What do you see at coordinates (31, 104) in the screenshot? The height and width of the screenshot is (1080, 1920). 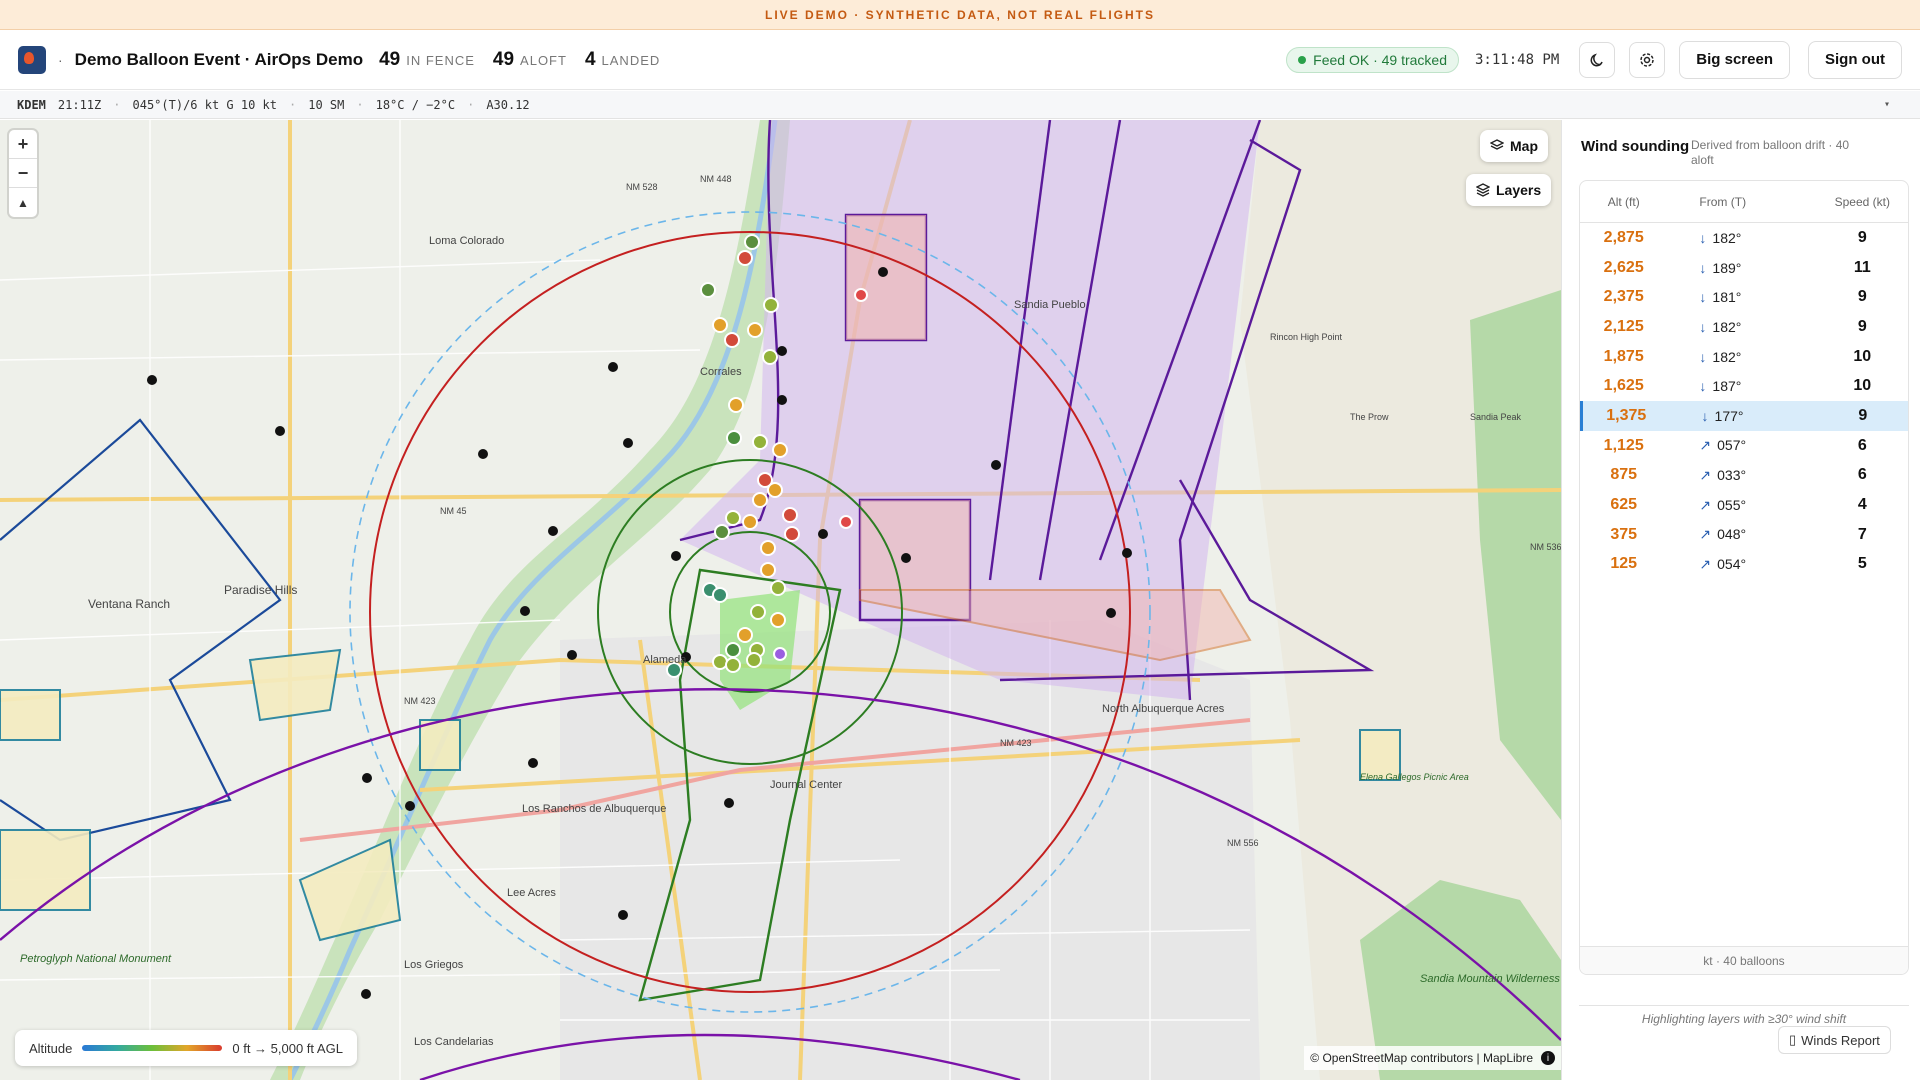 I see `metar-station: KDEM` at bounding box center [31, 104].